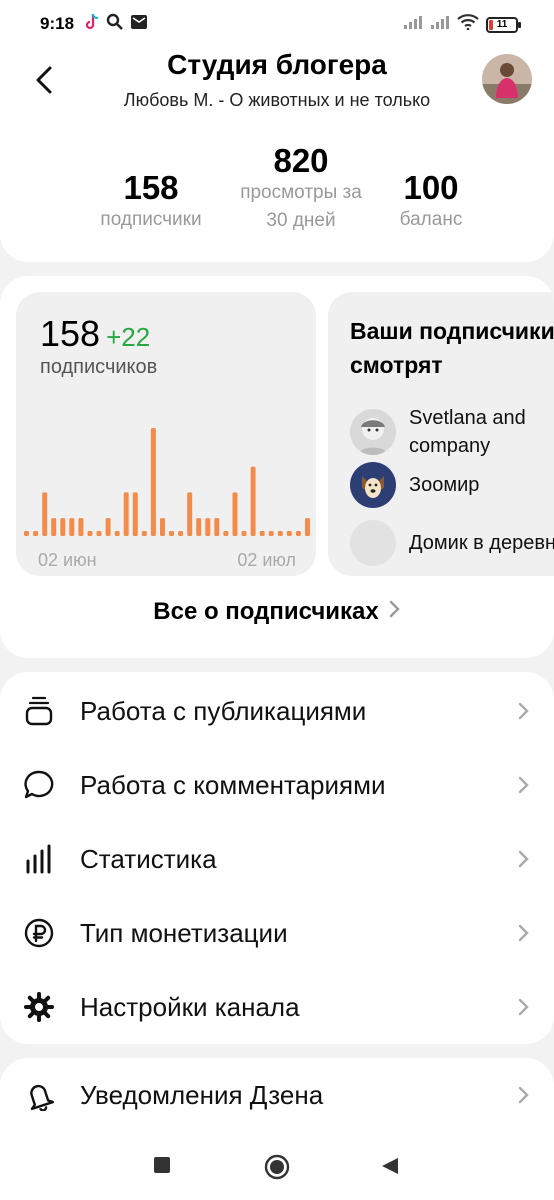  I want to click on stat-views: 820 просмотры за 30 дней, so click(301, 189).